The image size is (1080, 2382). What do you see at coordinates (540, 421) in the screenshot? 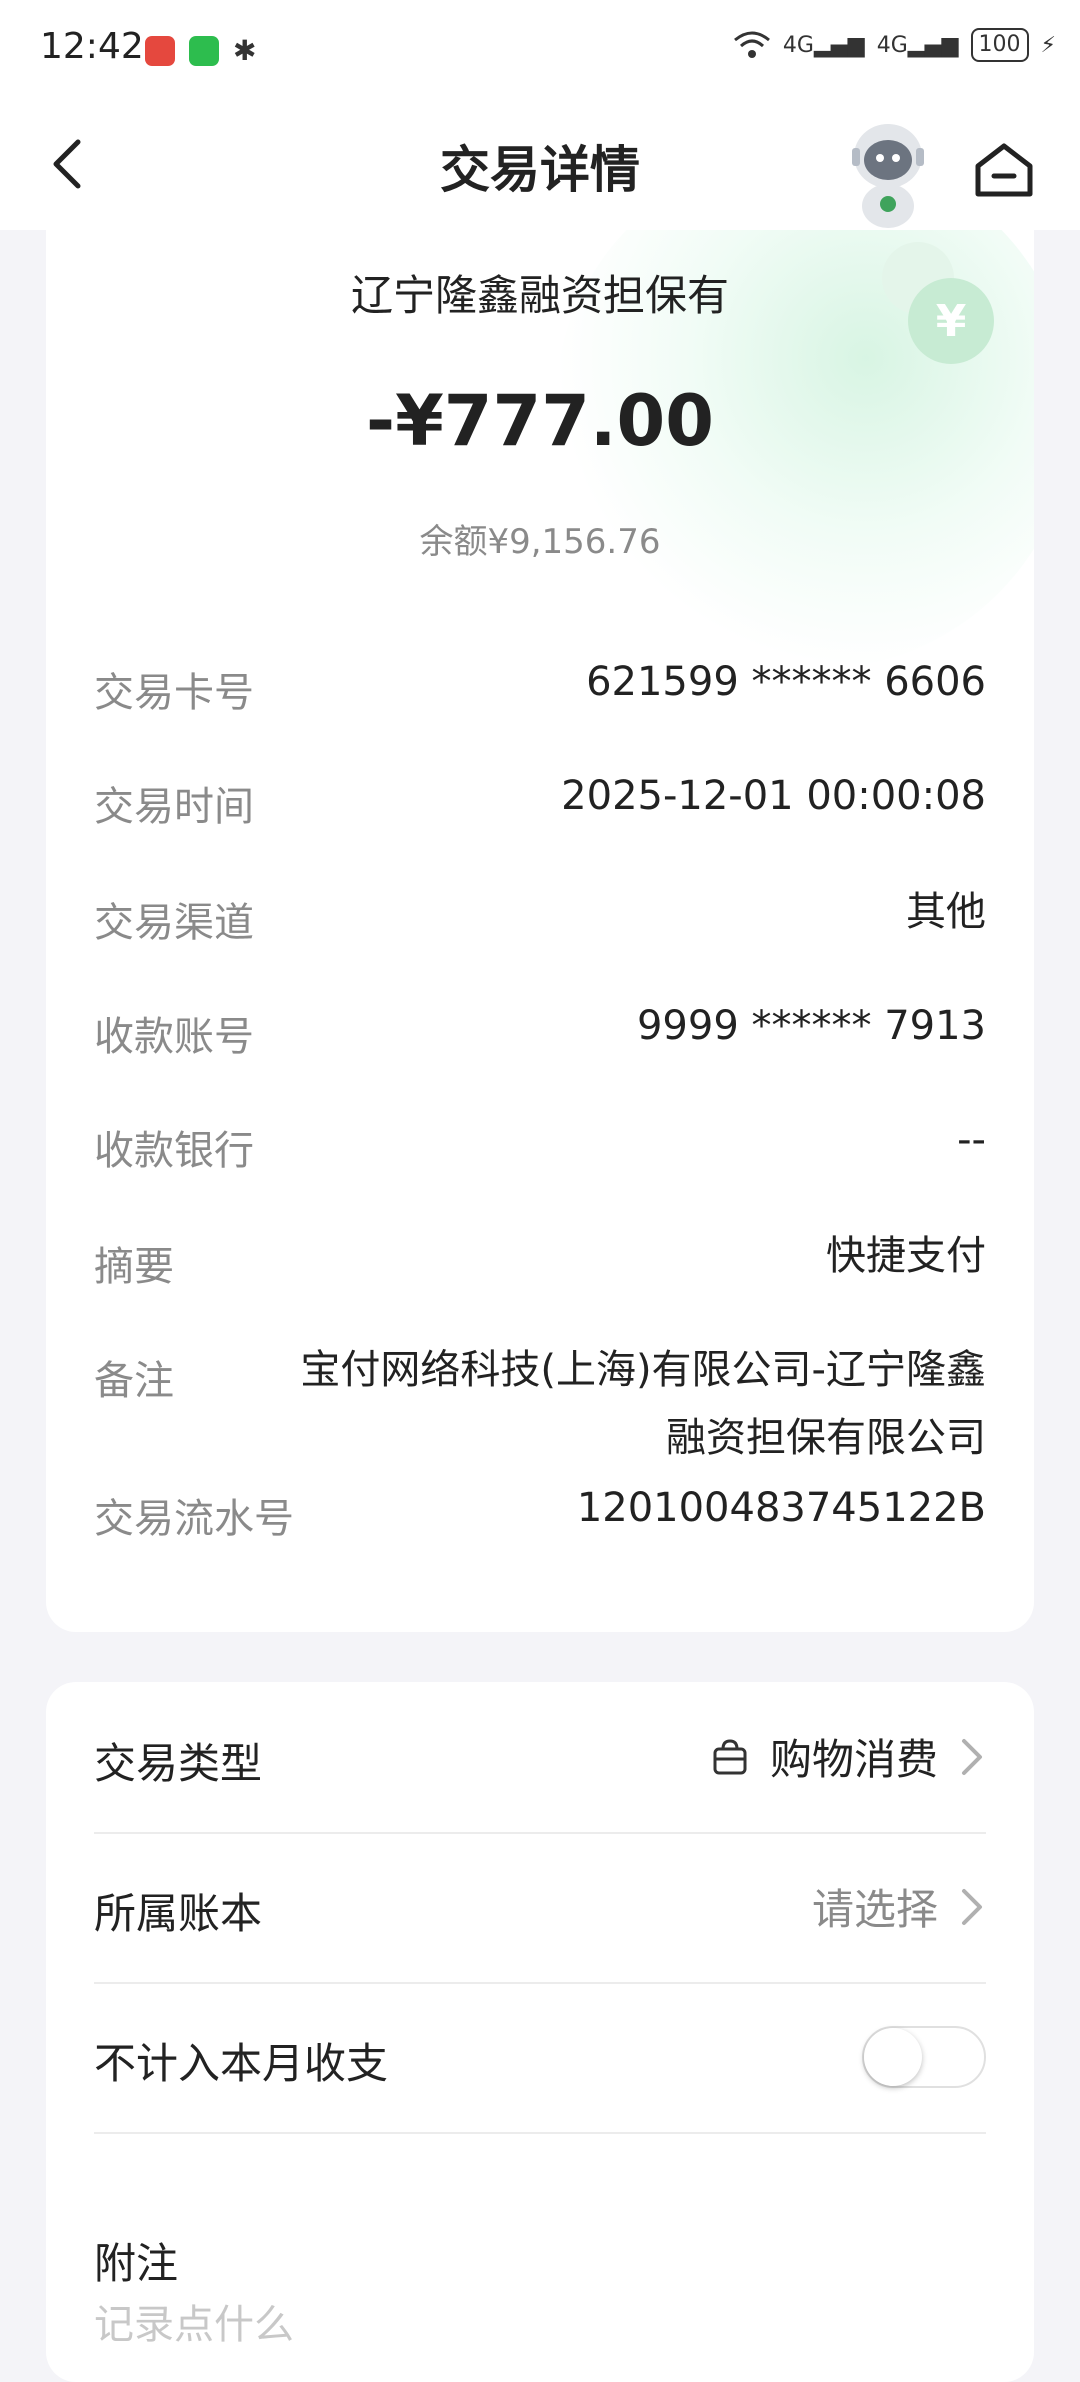
I see `transaction-amount: -¥777.00` at bounding box center [540, 421].